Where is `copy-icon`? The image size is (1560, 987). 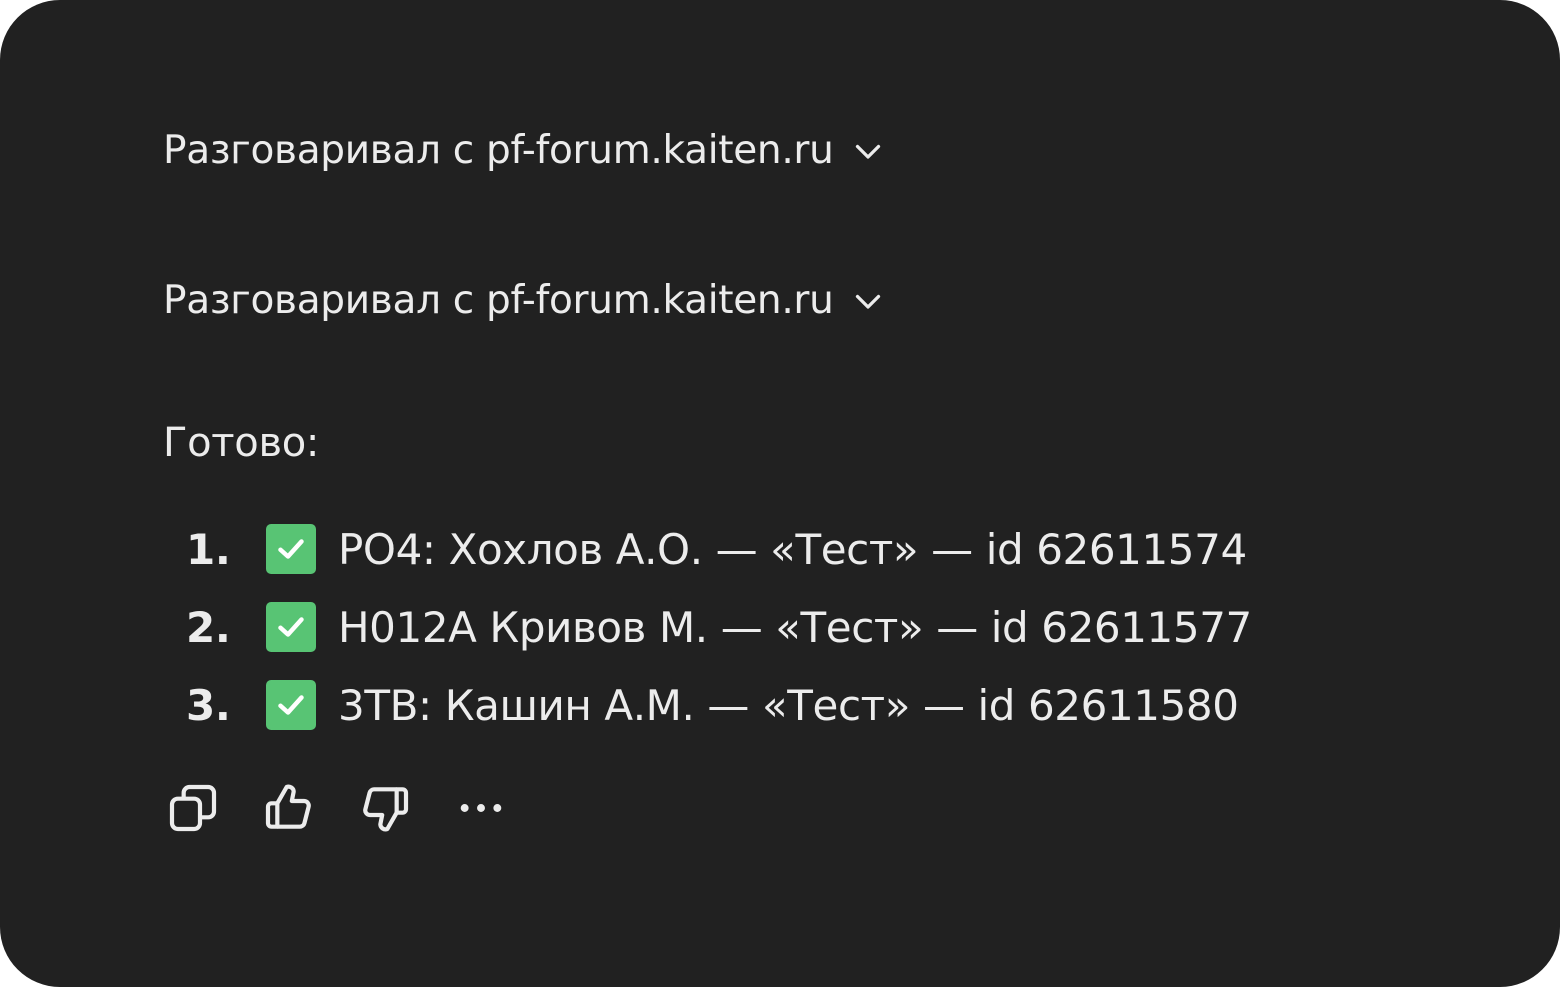 copy-icon is located at coordinates (193, 808).